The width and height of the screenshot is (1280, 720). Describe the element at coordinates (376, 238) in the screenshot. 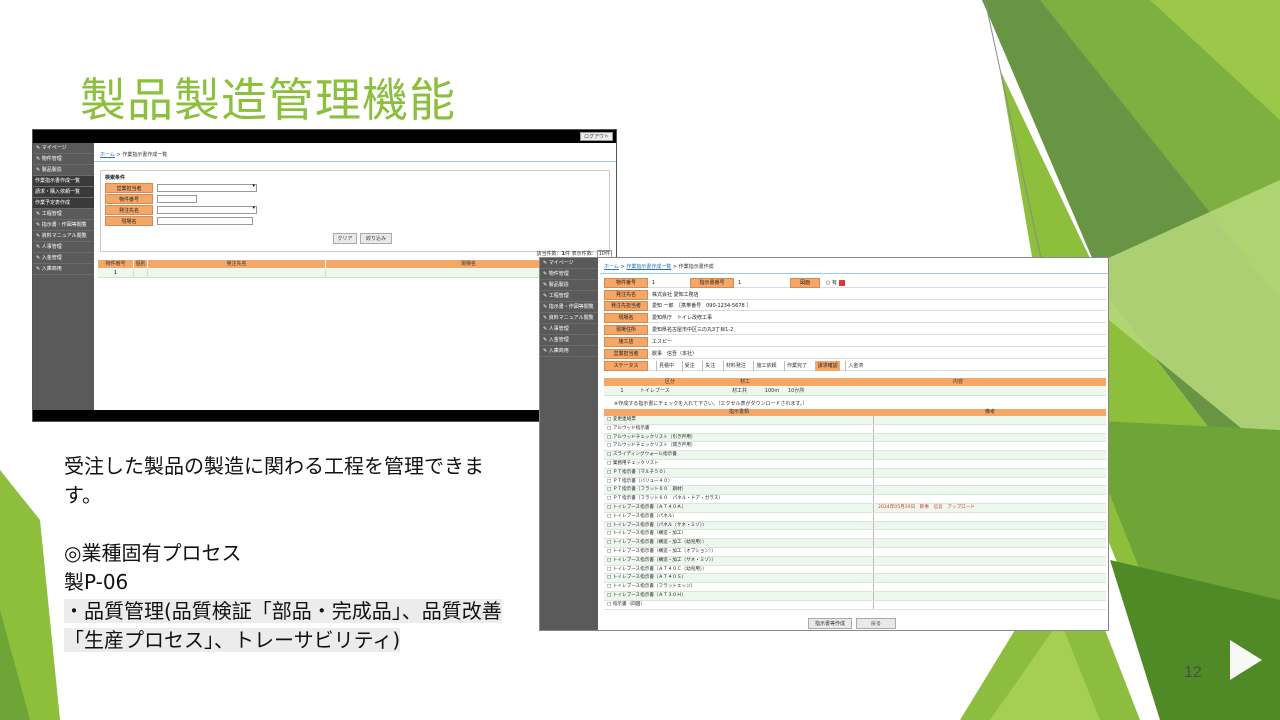

I see `filter-button: 絞り込み` at that location.